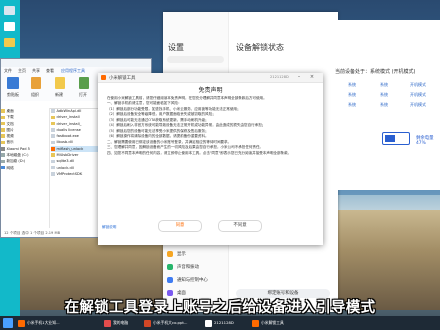  Describe the element at coordinates (195, 59) in the screenshot. I see `settings-search-input` at that location.